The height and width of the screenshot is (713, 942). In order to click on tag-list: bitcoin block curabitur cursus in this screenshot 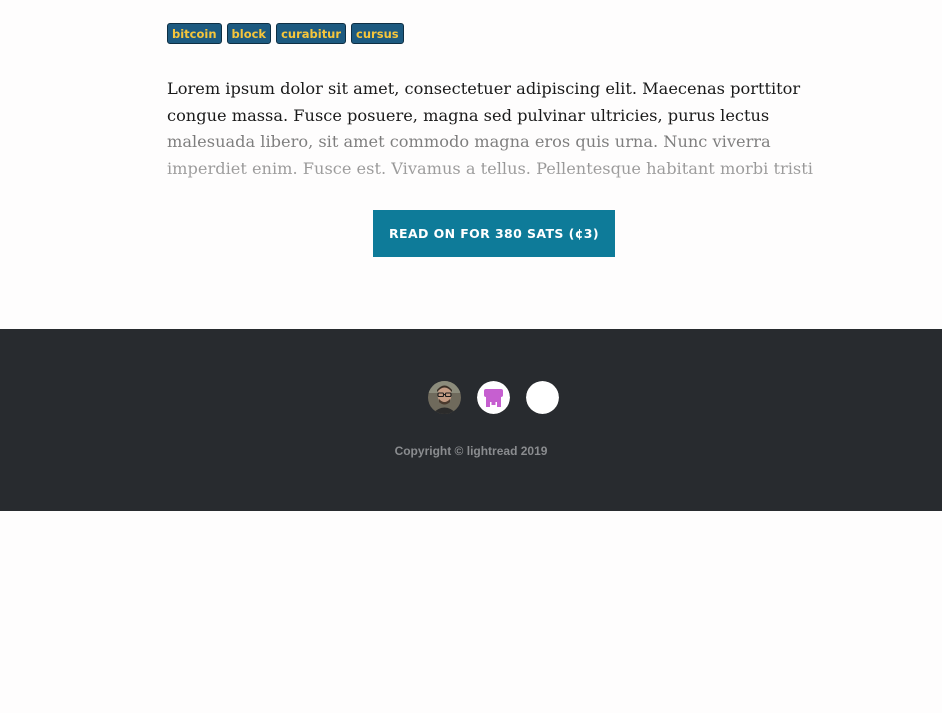, I will do `click(285, 33)`.